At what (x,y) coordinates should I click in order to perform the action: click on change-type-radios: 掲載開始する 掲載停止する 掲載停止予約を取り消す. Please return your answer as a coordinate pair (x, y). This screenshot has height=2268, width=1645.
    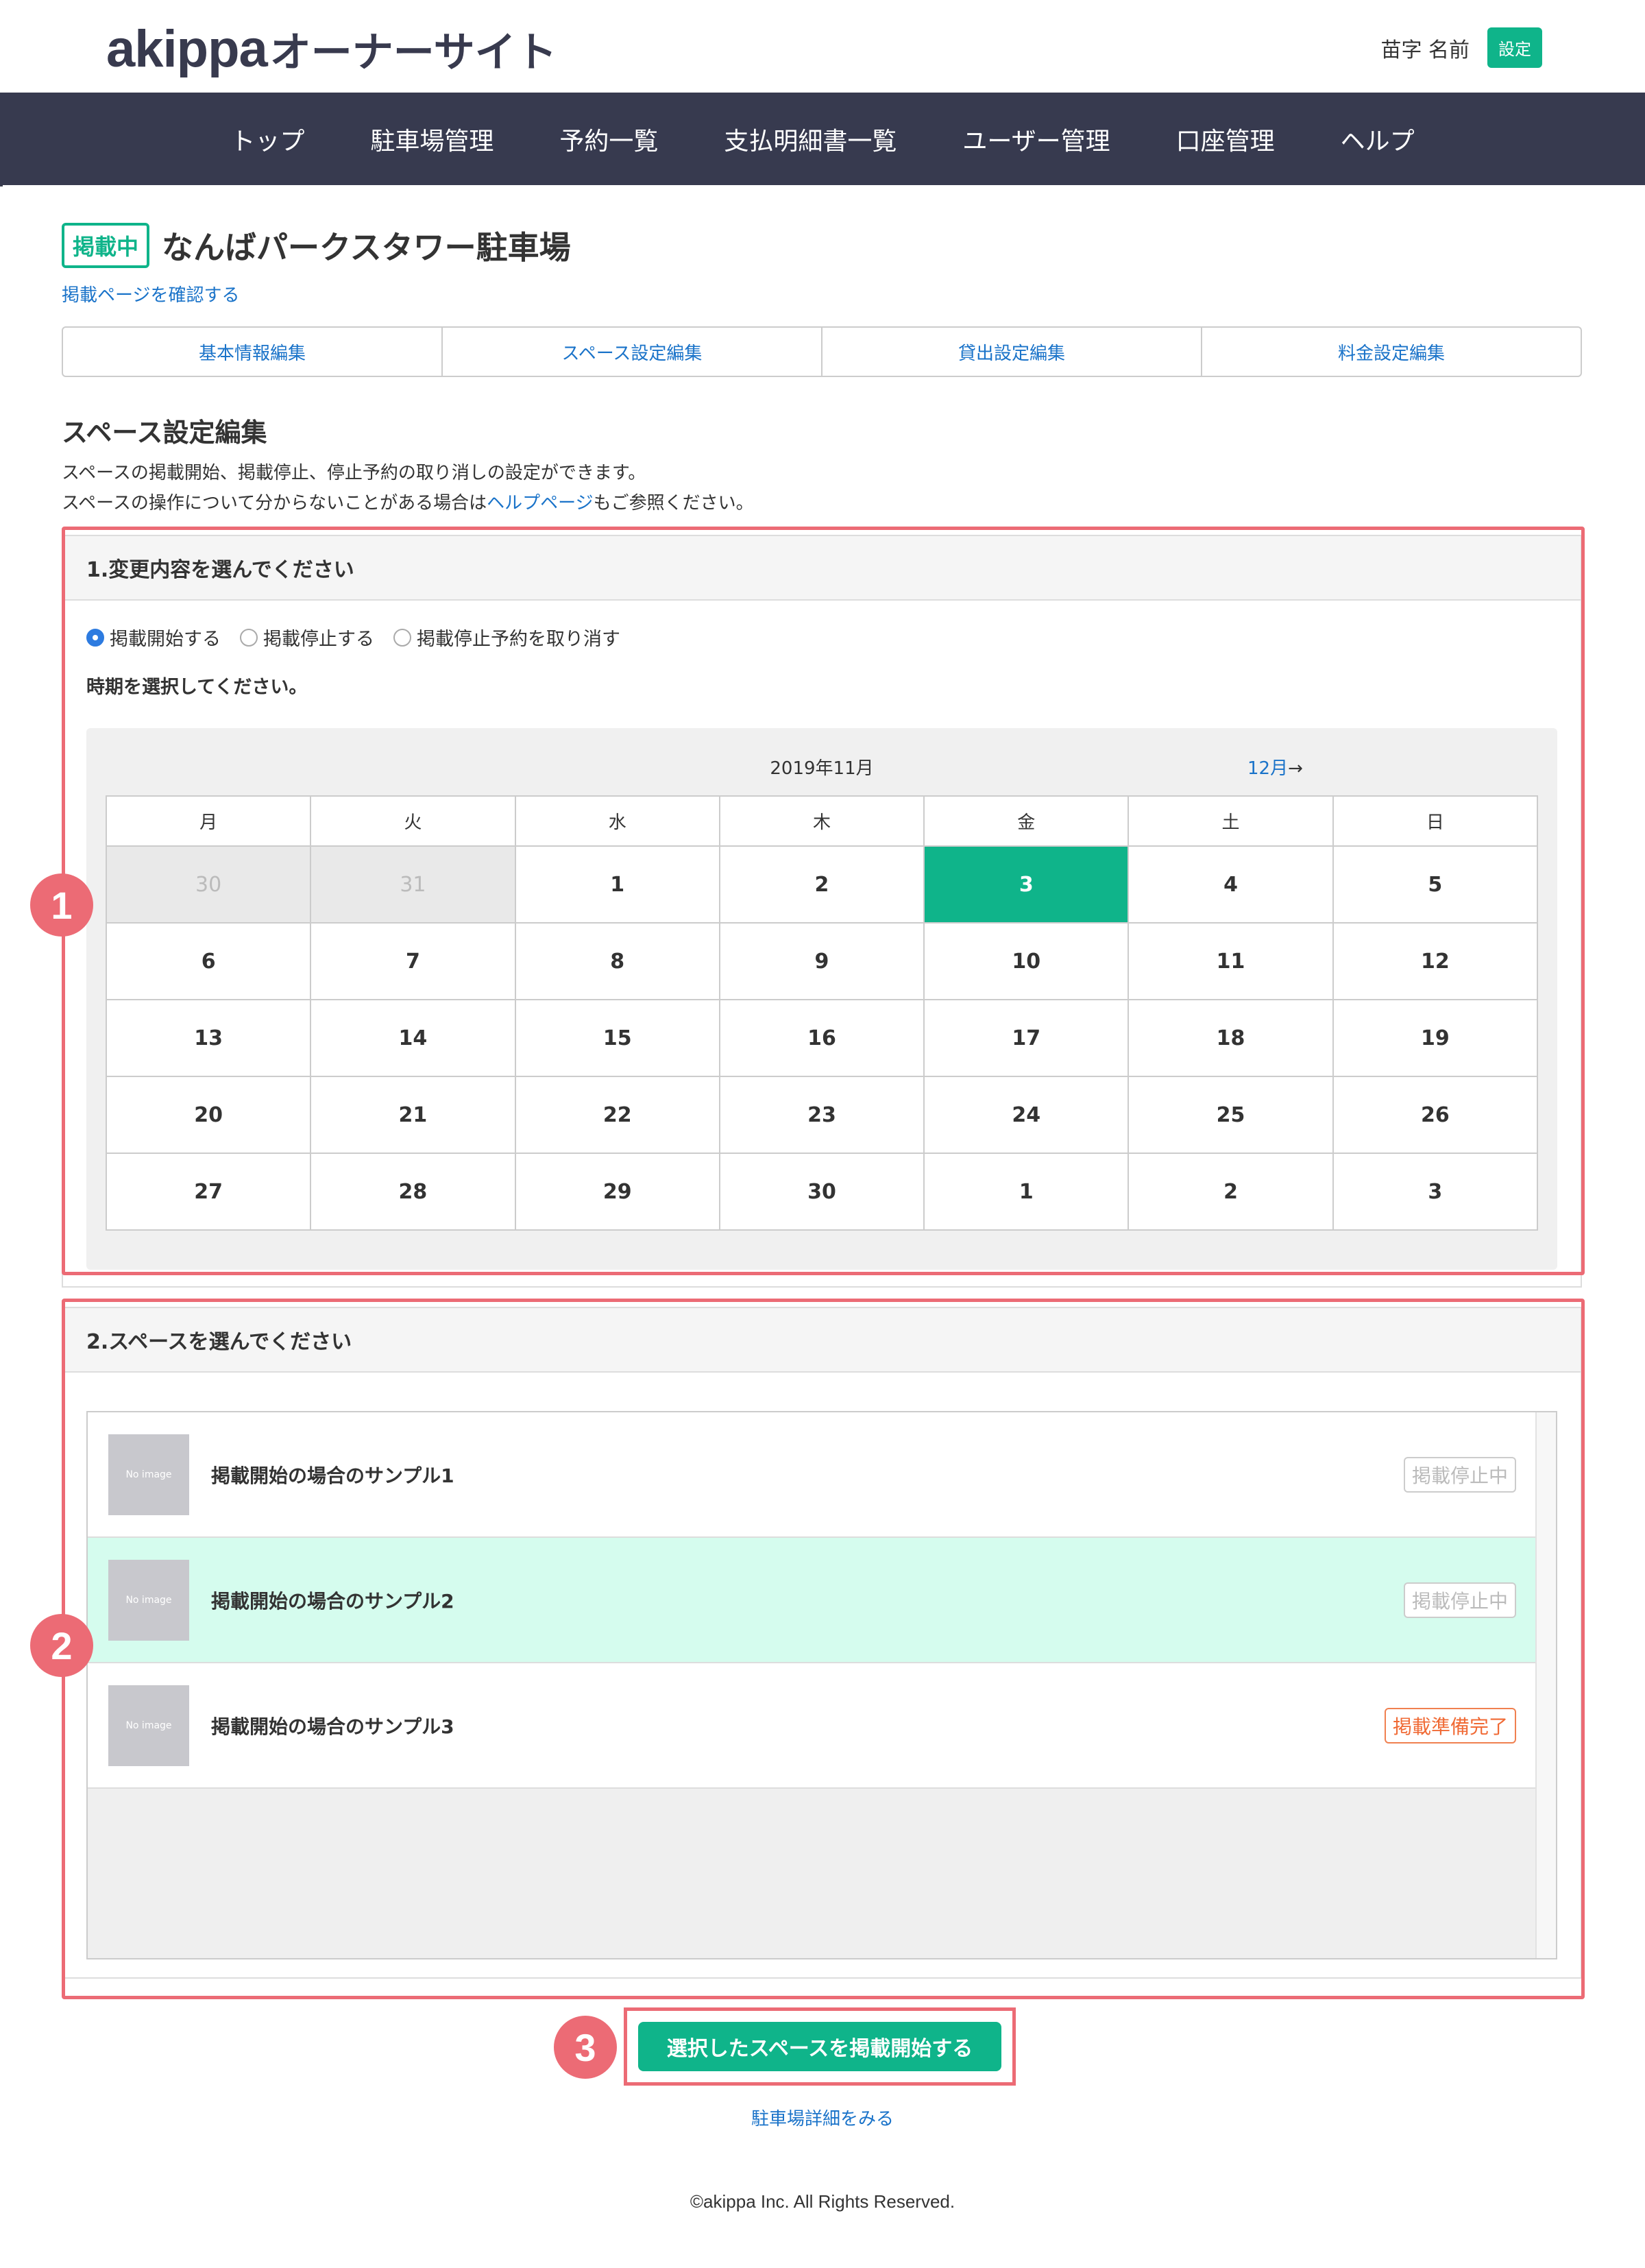
    Looking at the image, I should click on (353, 637).